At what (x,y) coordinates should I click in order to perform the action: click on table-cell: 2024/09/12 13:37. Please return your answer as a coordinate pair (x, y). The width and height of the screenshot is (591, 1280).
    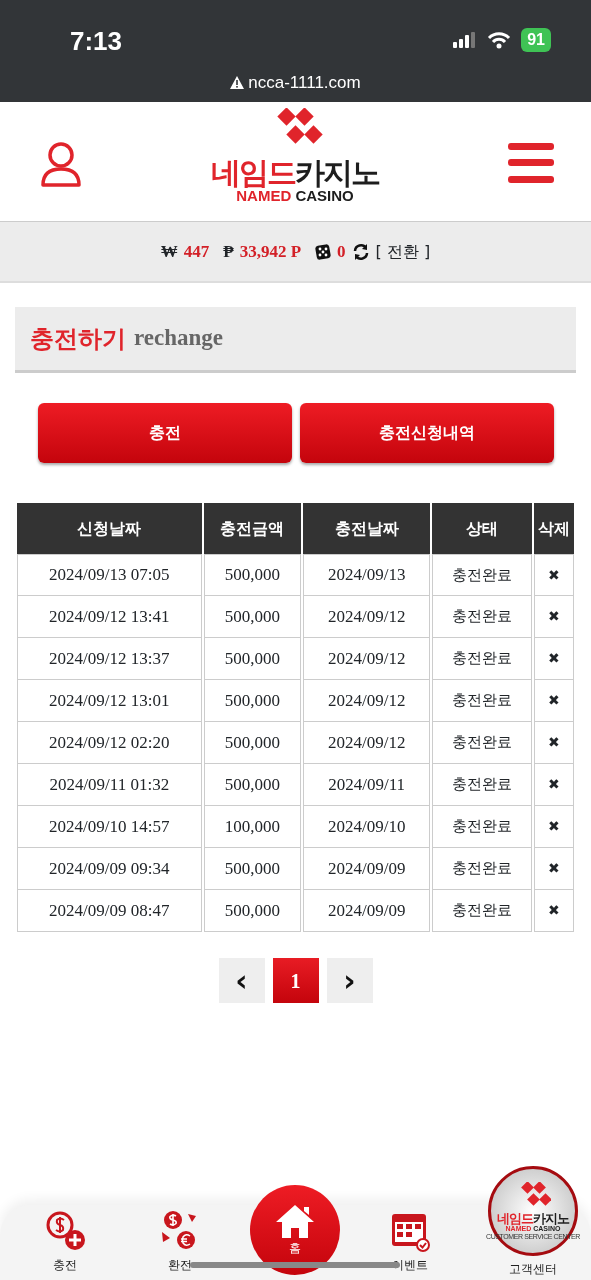
    Looking at the image, I should click on (109, 659).